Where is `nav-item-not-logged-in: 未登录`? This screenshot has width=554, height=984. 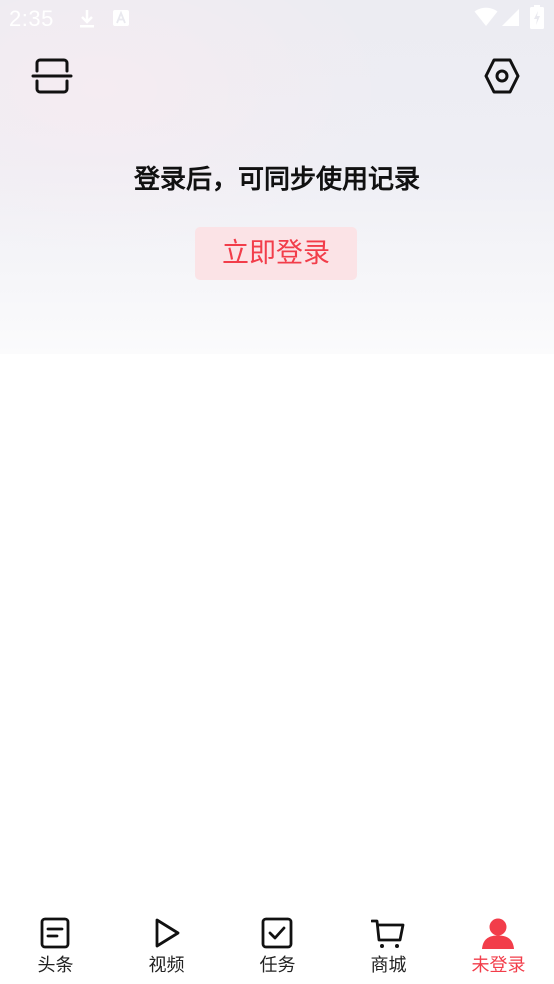
nav-item-not-logged-in: 未登录 is located at coordinates (498, 944).